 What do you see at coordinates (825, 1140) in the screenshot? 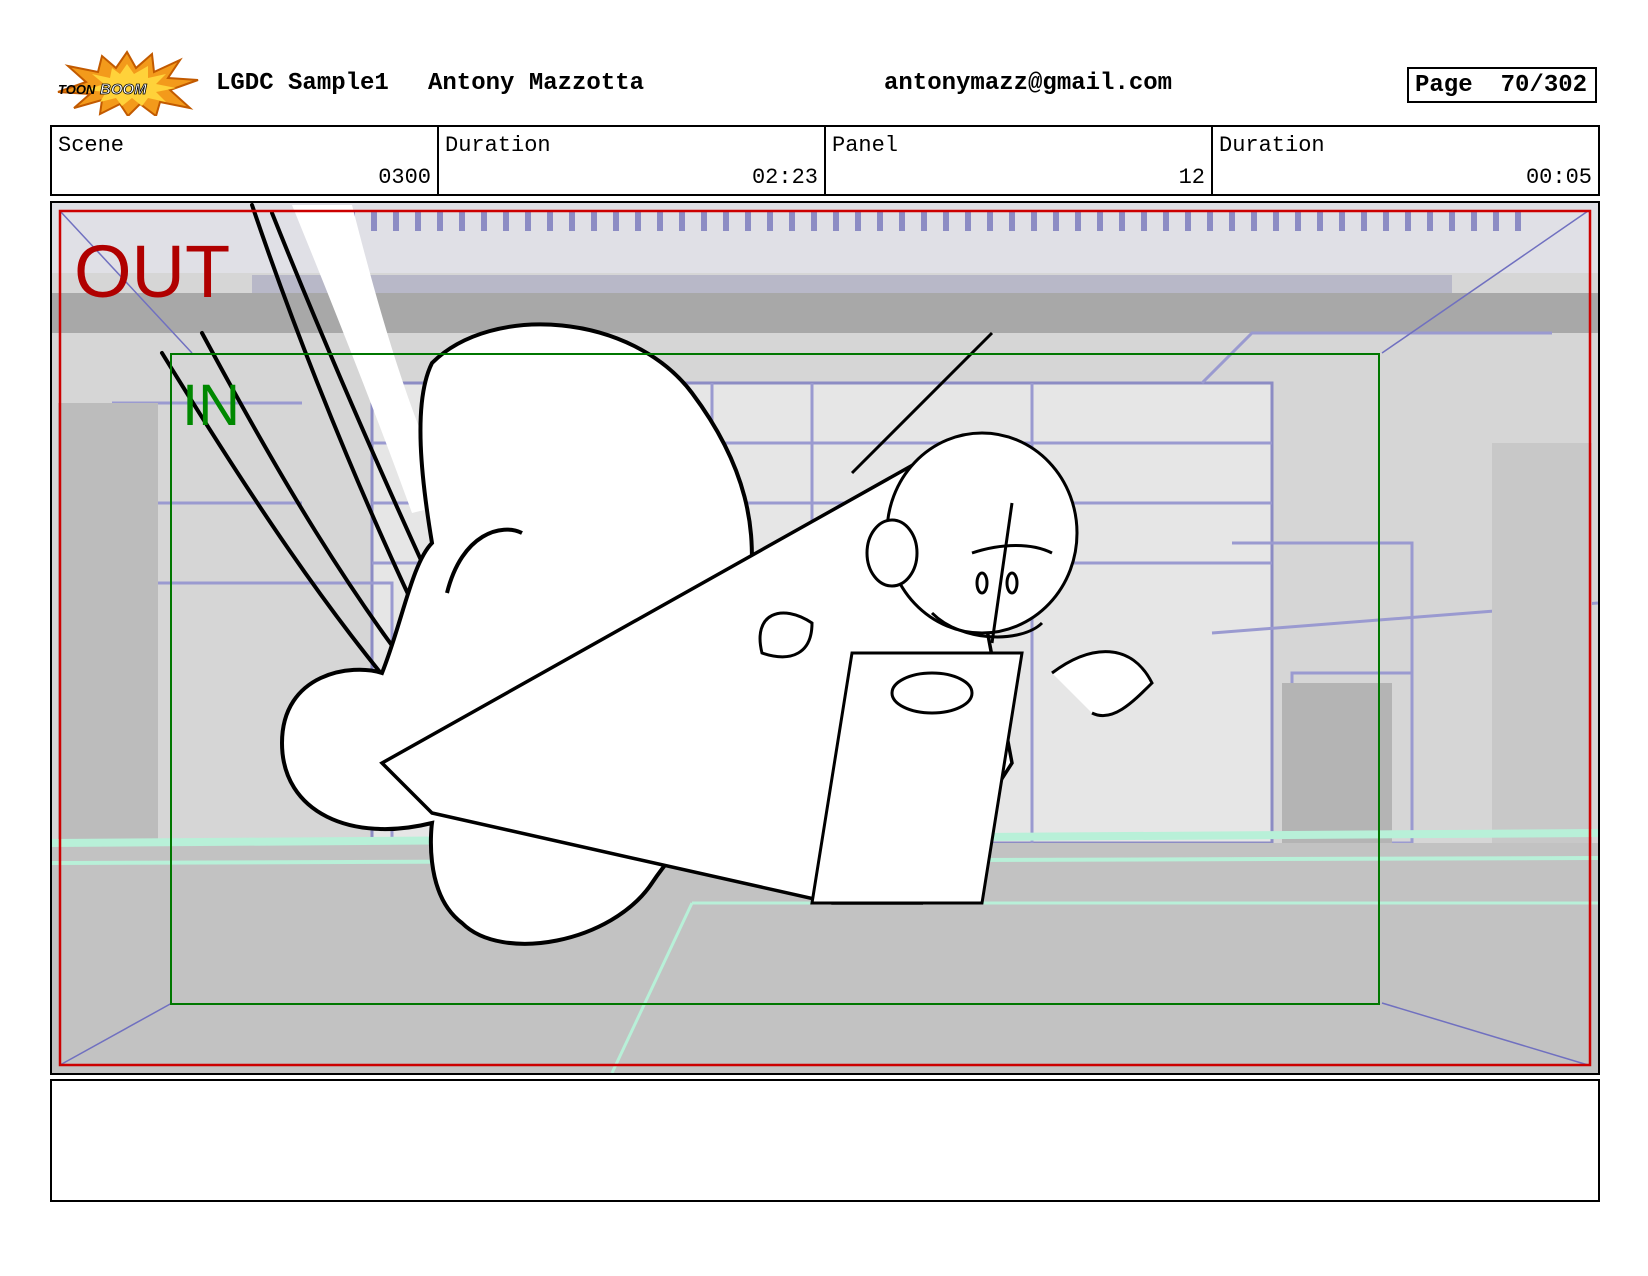
I see `panel-notes` at bounding box center [825, 1140].